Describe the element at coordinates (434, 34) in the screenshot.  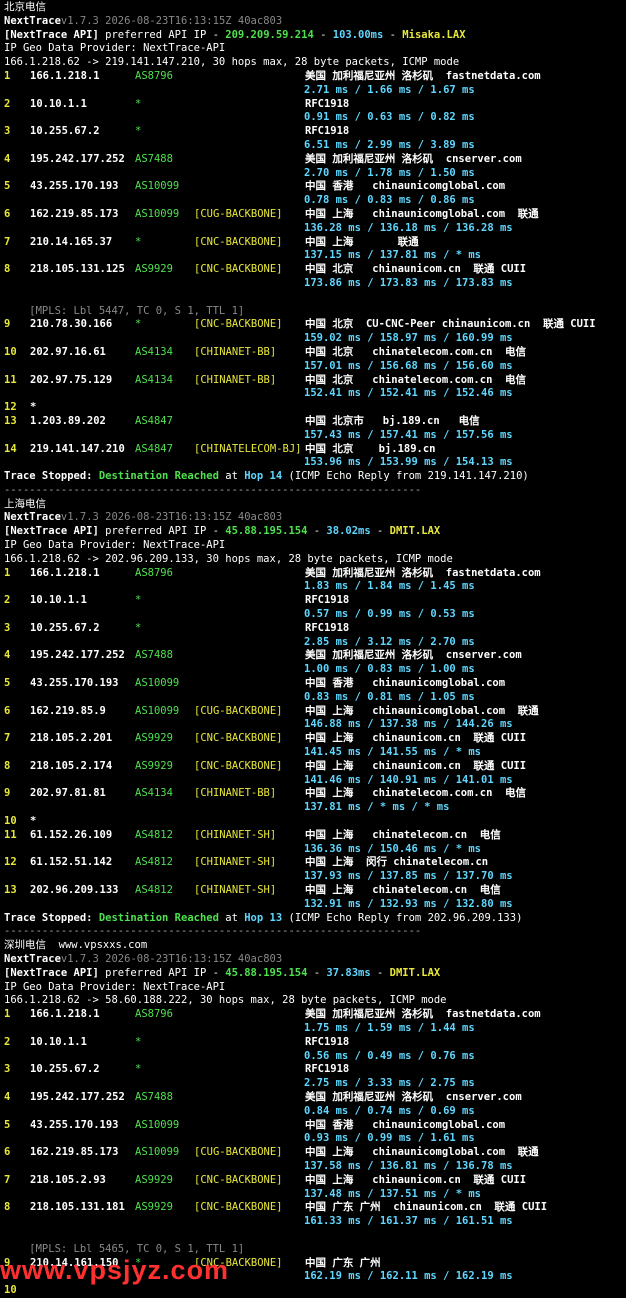
I see `api-location: Misaka.LAX` at that location.